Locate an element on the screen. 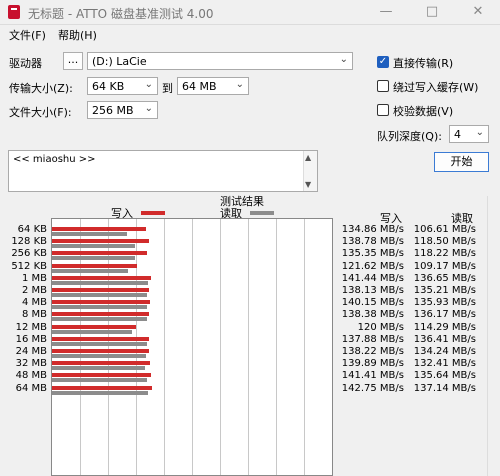 This screenshot has height=476, width=500. transfer-size-from-select: 64 KB ⌄ is located at coordinates (122, 86).